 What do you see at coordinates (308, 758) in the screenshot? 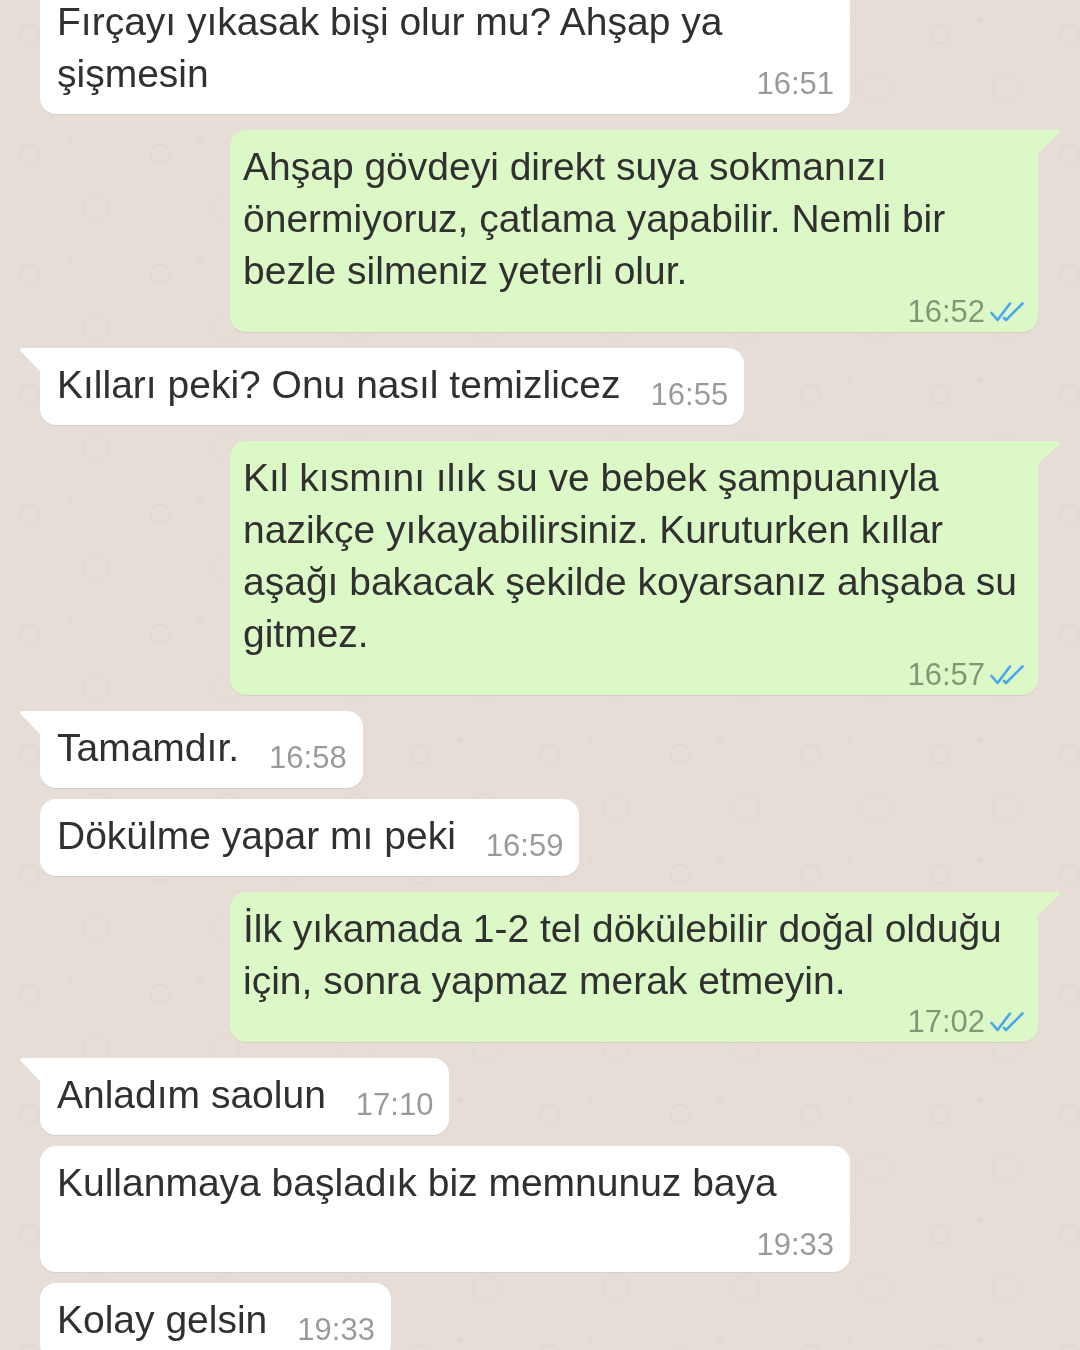
I see `message-time: 16:58` at bounding box center [308, 758].